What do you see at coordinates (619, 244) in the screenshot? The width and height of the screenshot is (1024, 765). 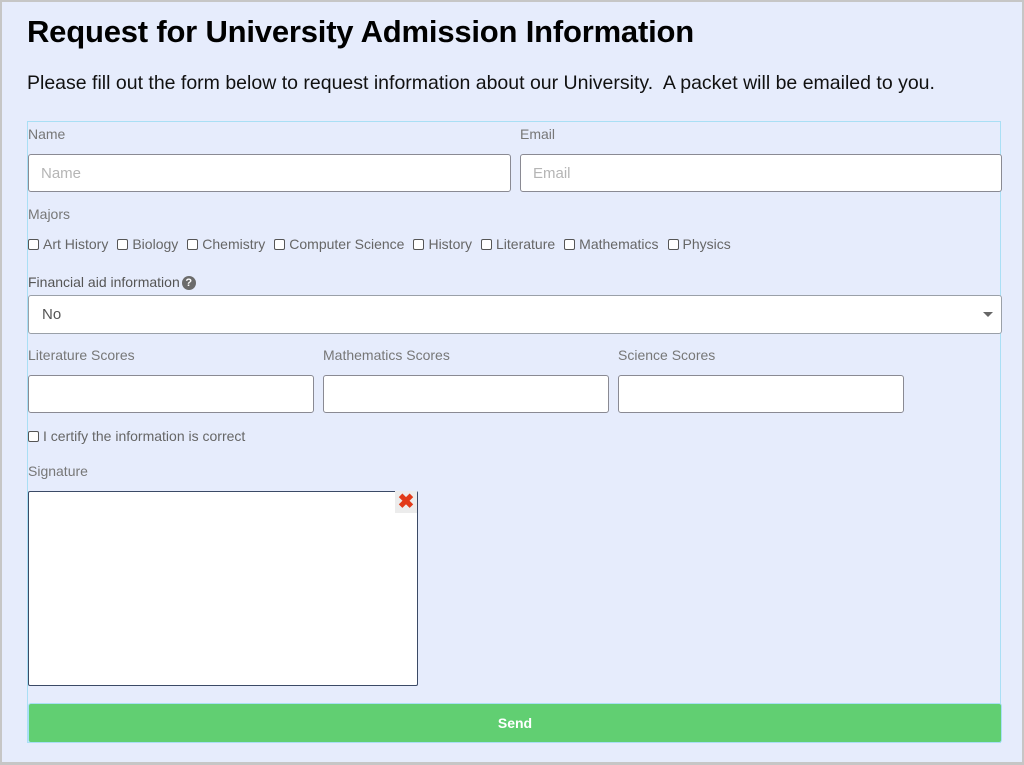 I see `major-label: Mathematics` at bounding box center [619, 244].